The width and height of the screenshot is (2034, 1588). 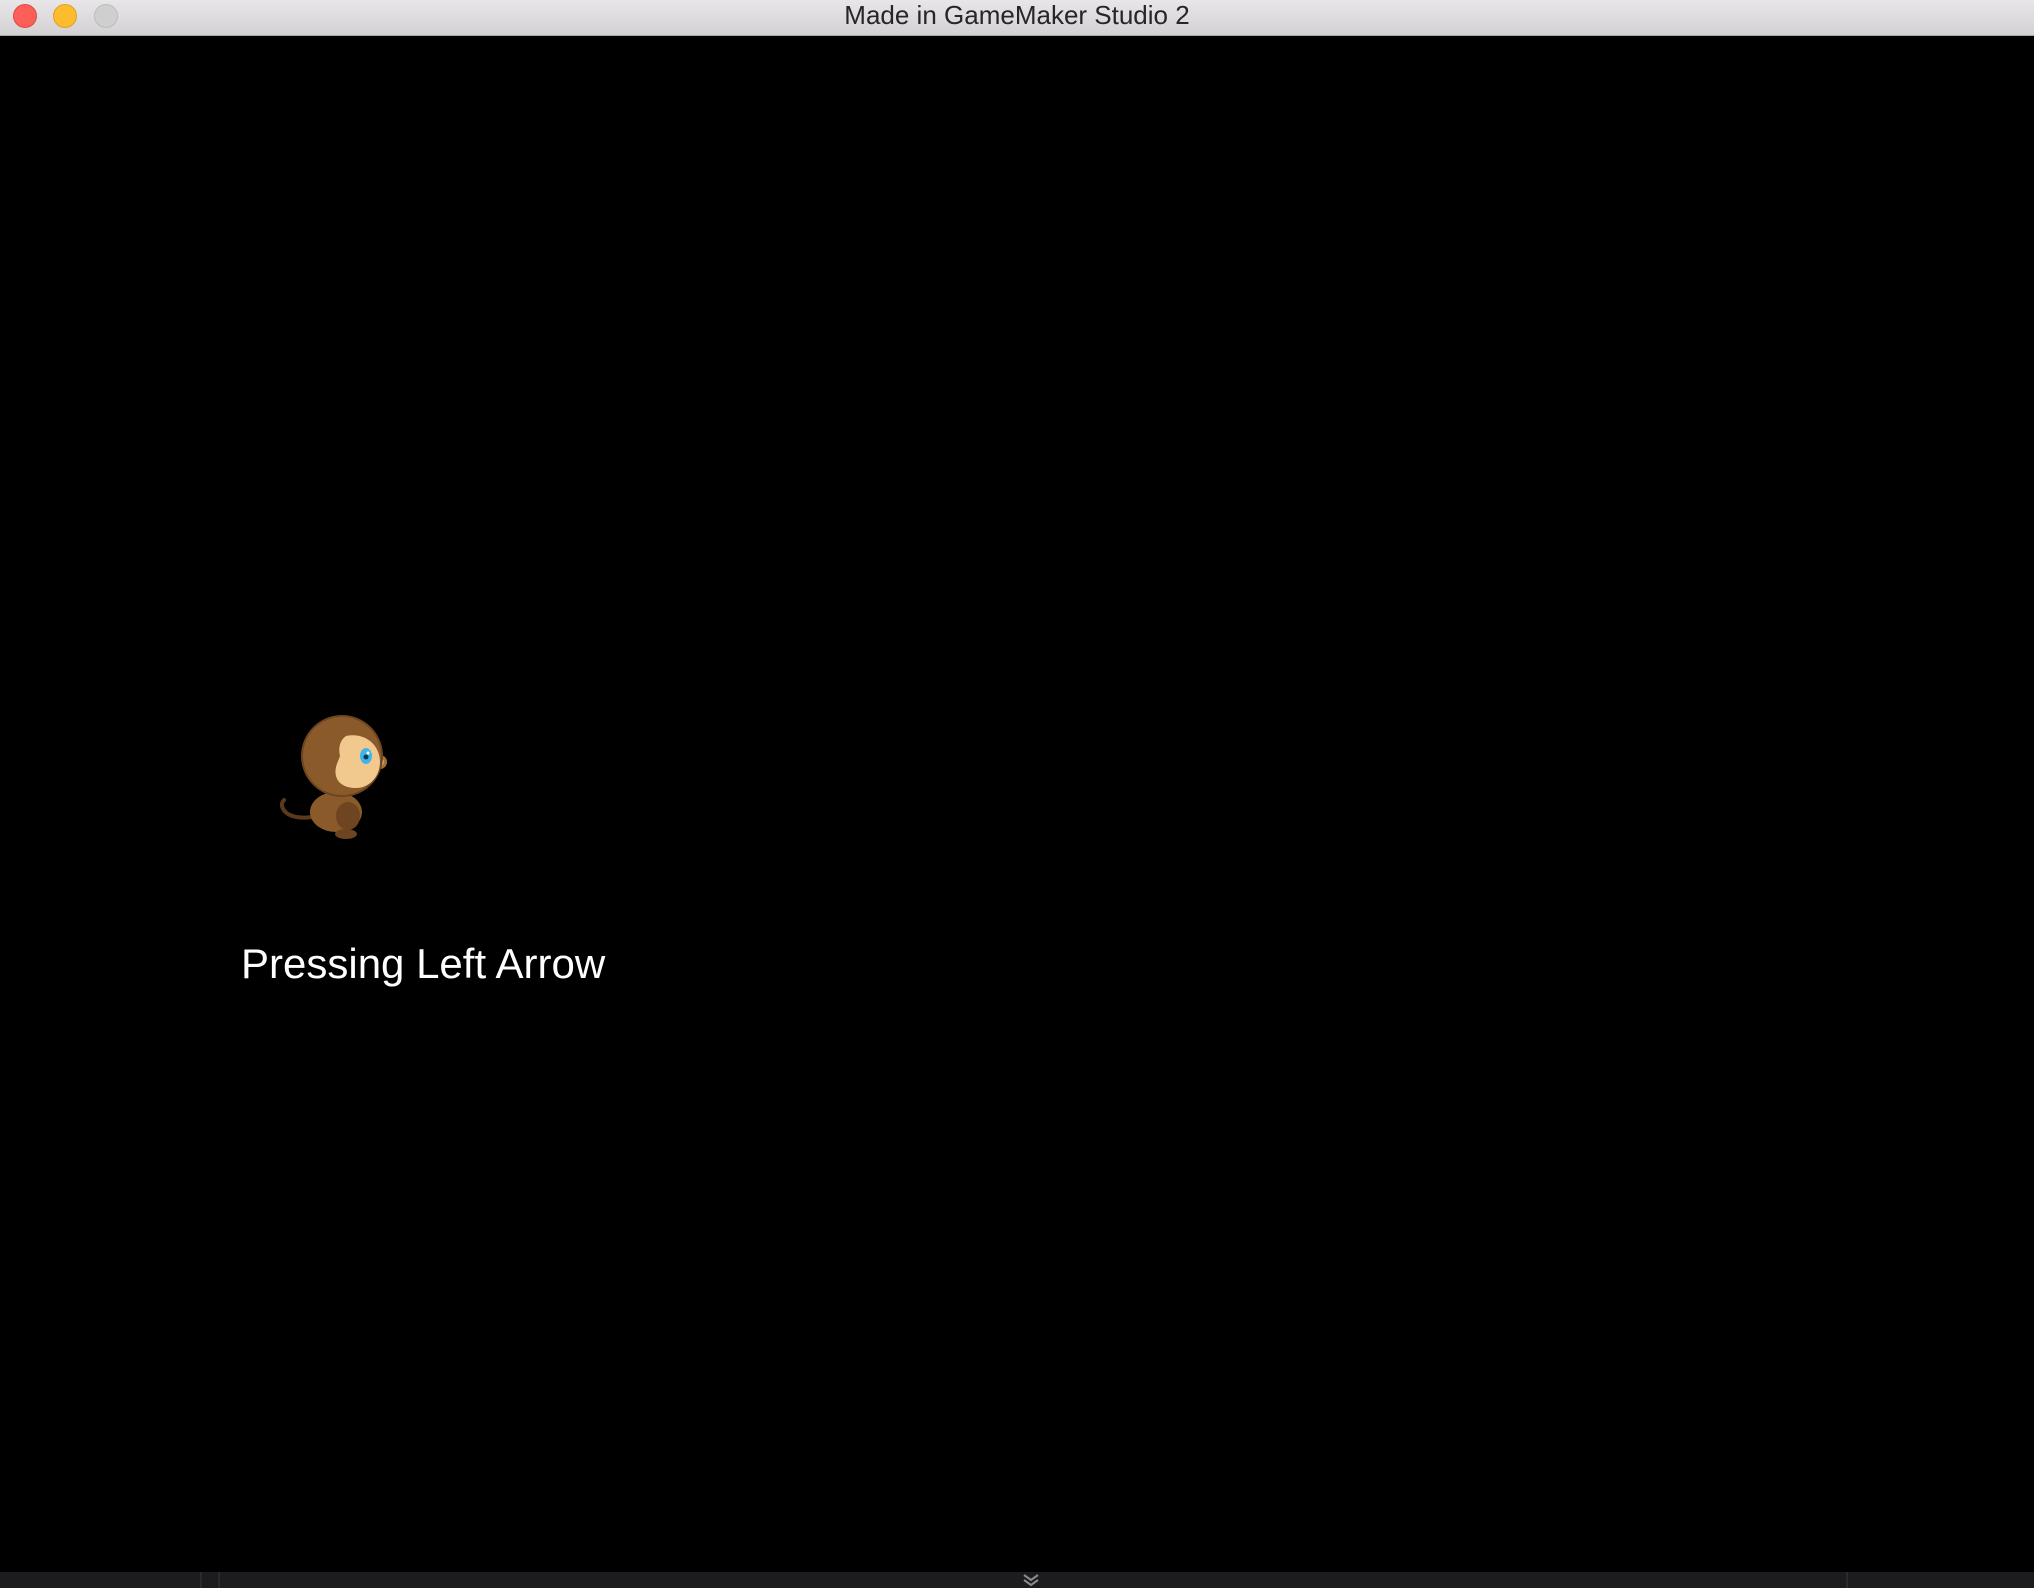 I want to click on title-bar: Made in GameMaker Studio 2, so click(x=1017, y=18).